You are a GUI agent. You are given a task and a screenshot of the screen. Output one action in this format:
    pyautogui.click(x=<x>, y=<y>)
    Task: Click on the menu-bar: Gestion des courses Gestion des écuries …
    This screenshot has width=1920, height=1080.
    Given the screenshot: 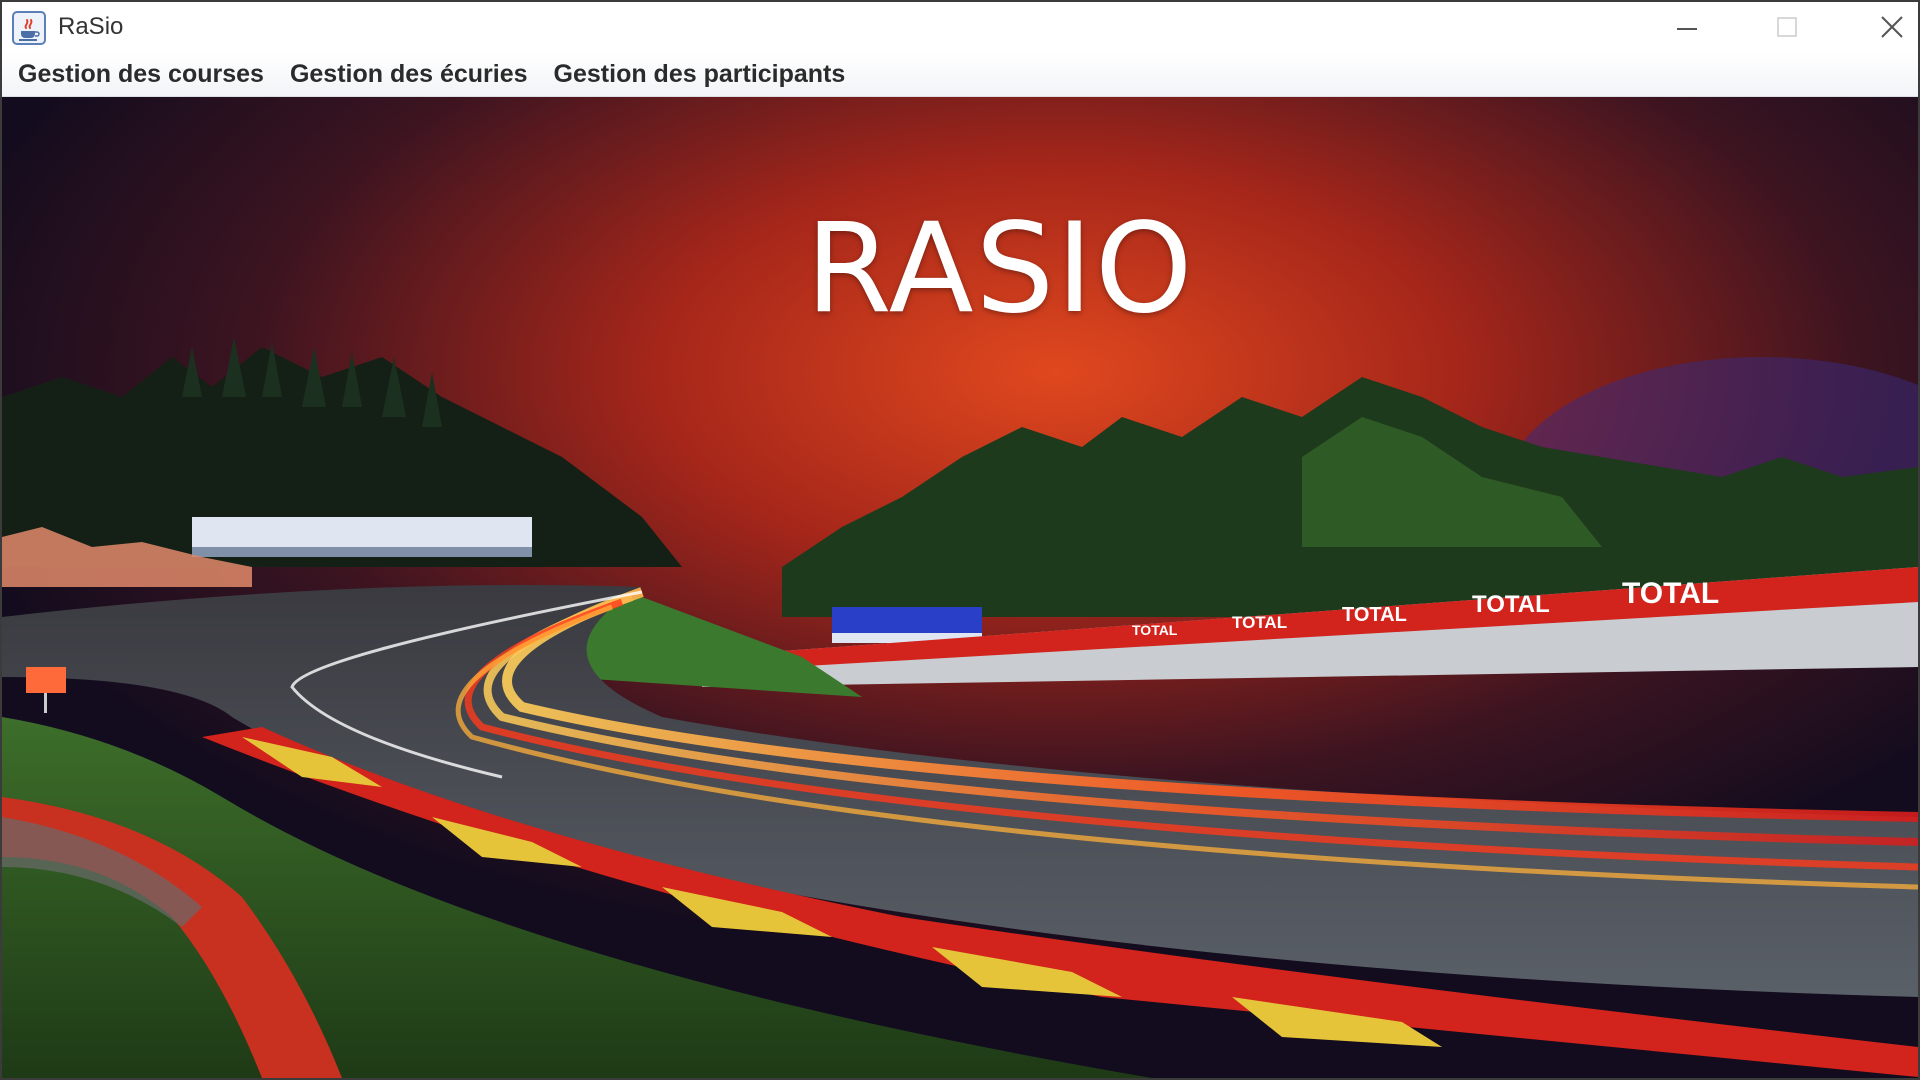 What is the action you would take?
    pyautogui.click(x=960, y=74)
    